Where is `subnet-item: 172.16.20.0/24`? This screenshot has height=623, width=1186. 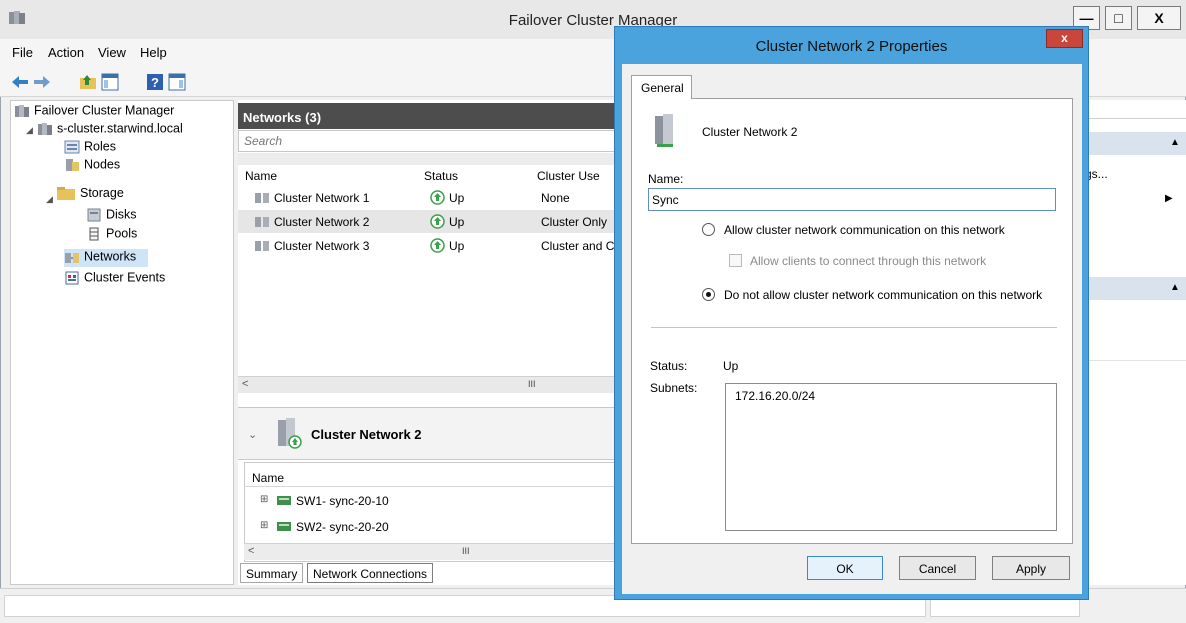
subnet-item: 172.16.20.0/24 is located at coordinates (775, 396).